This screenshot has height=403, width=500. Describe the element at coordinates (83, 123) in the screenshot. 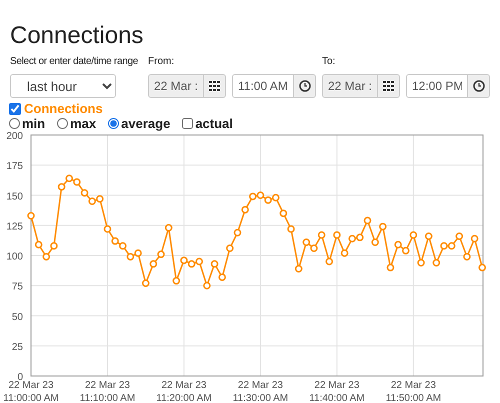

I see `mode-label: max` at that location.